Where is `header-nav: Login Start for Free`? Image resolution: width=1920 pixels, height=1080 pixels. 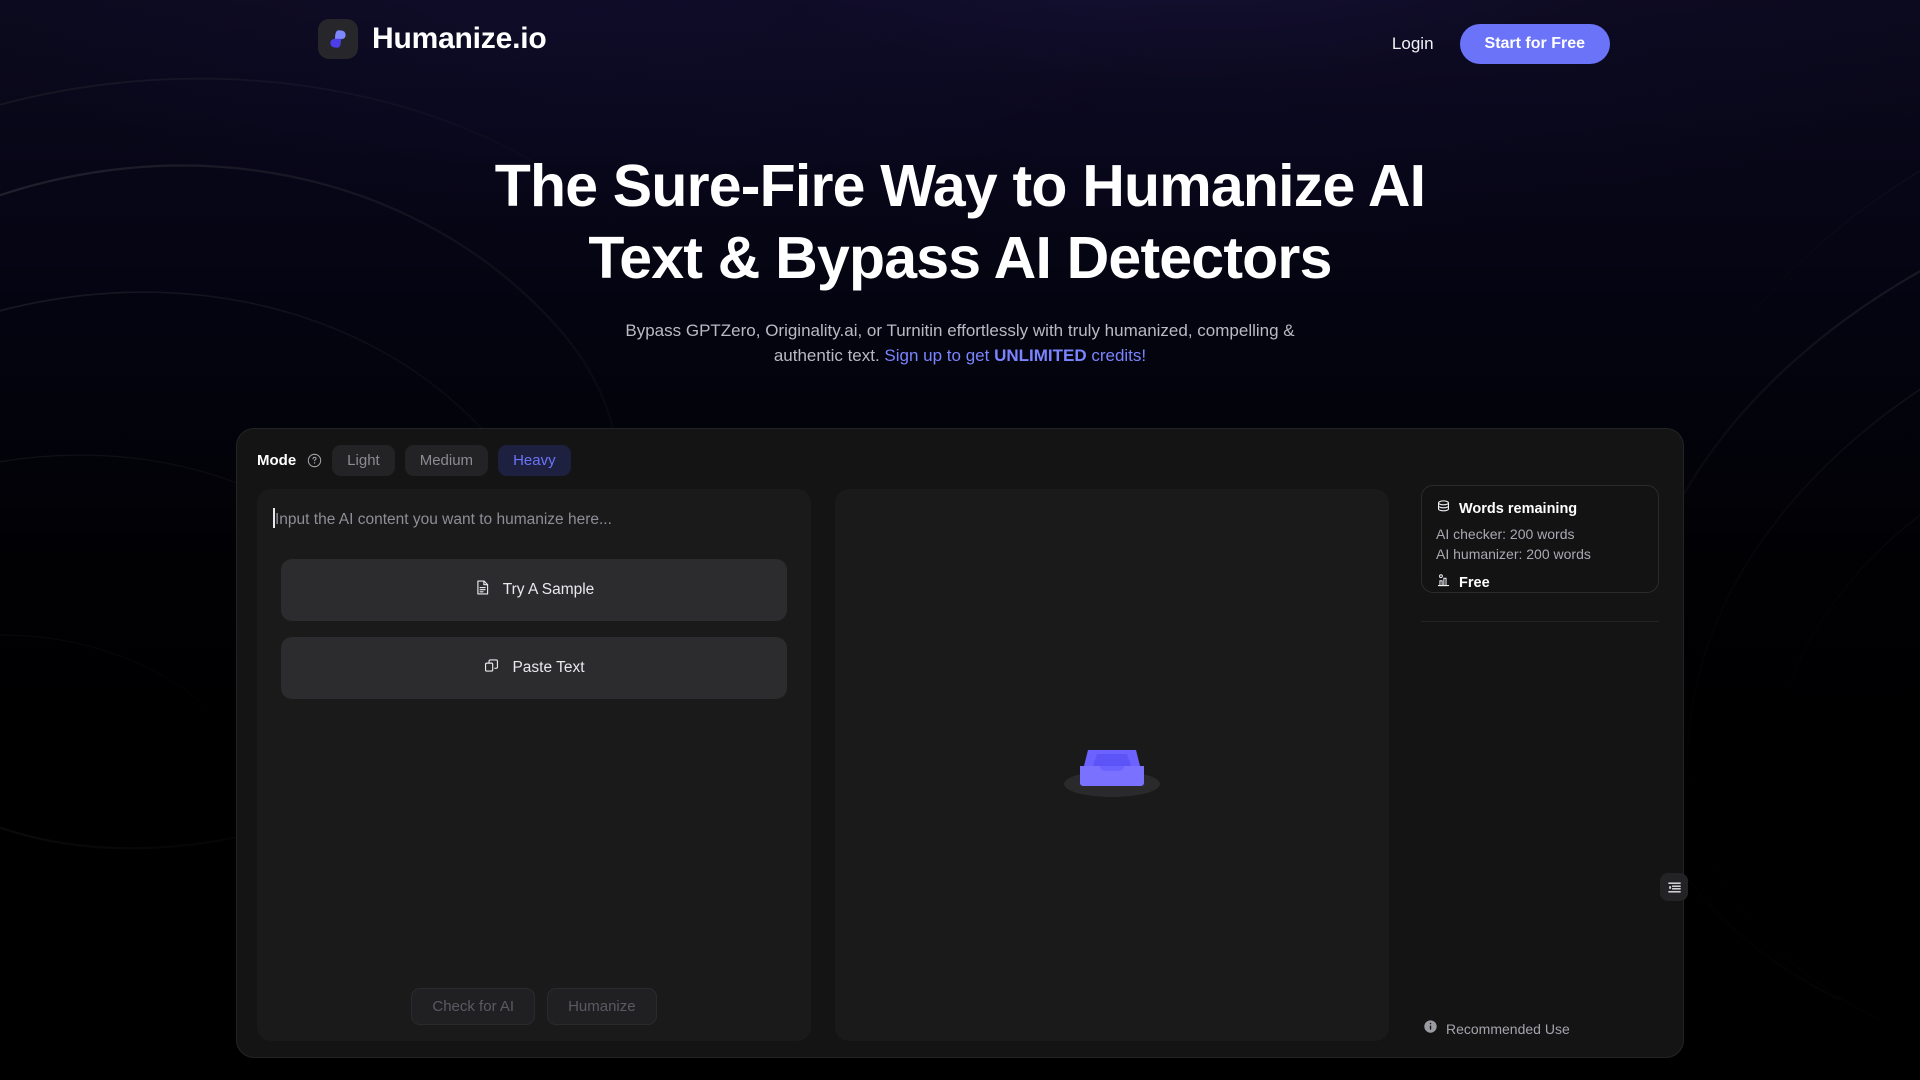
header-nav: Login Start for Free is located at coordinates (1501, 44).